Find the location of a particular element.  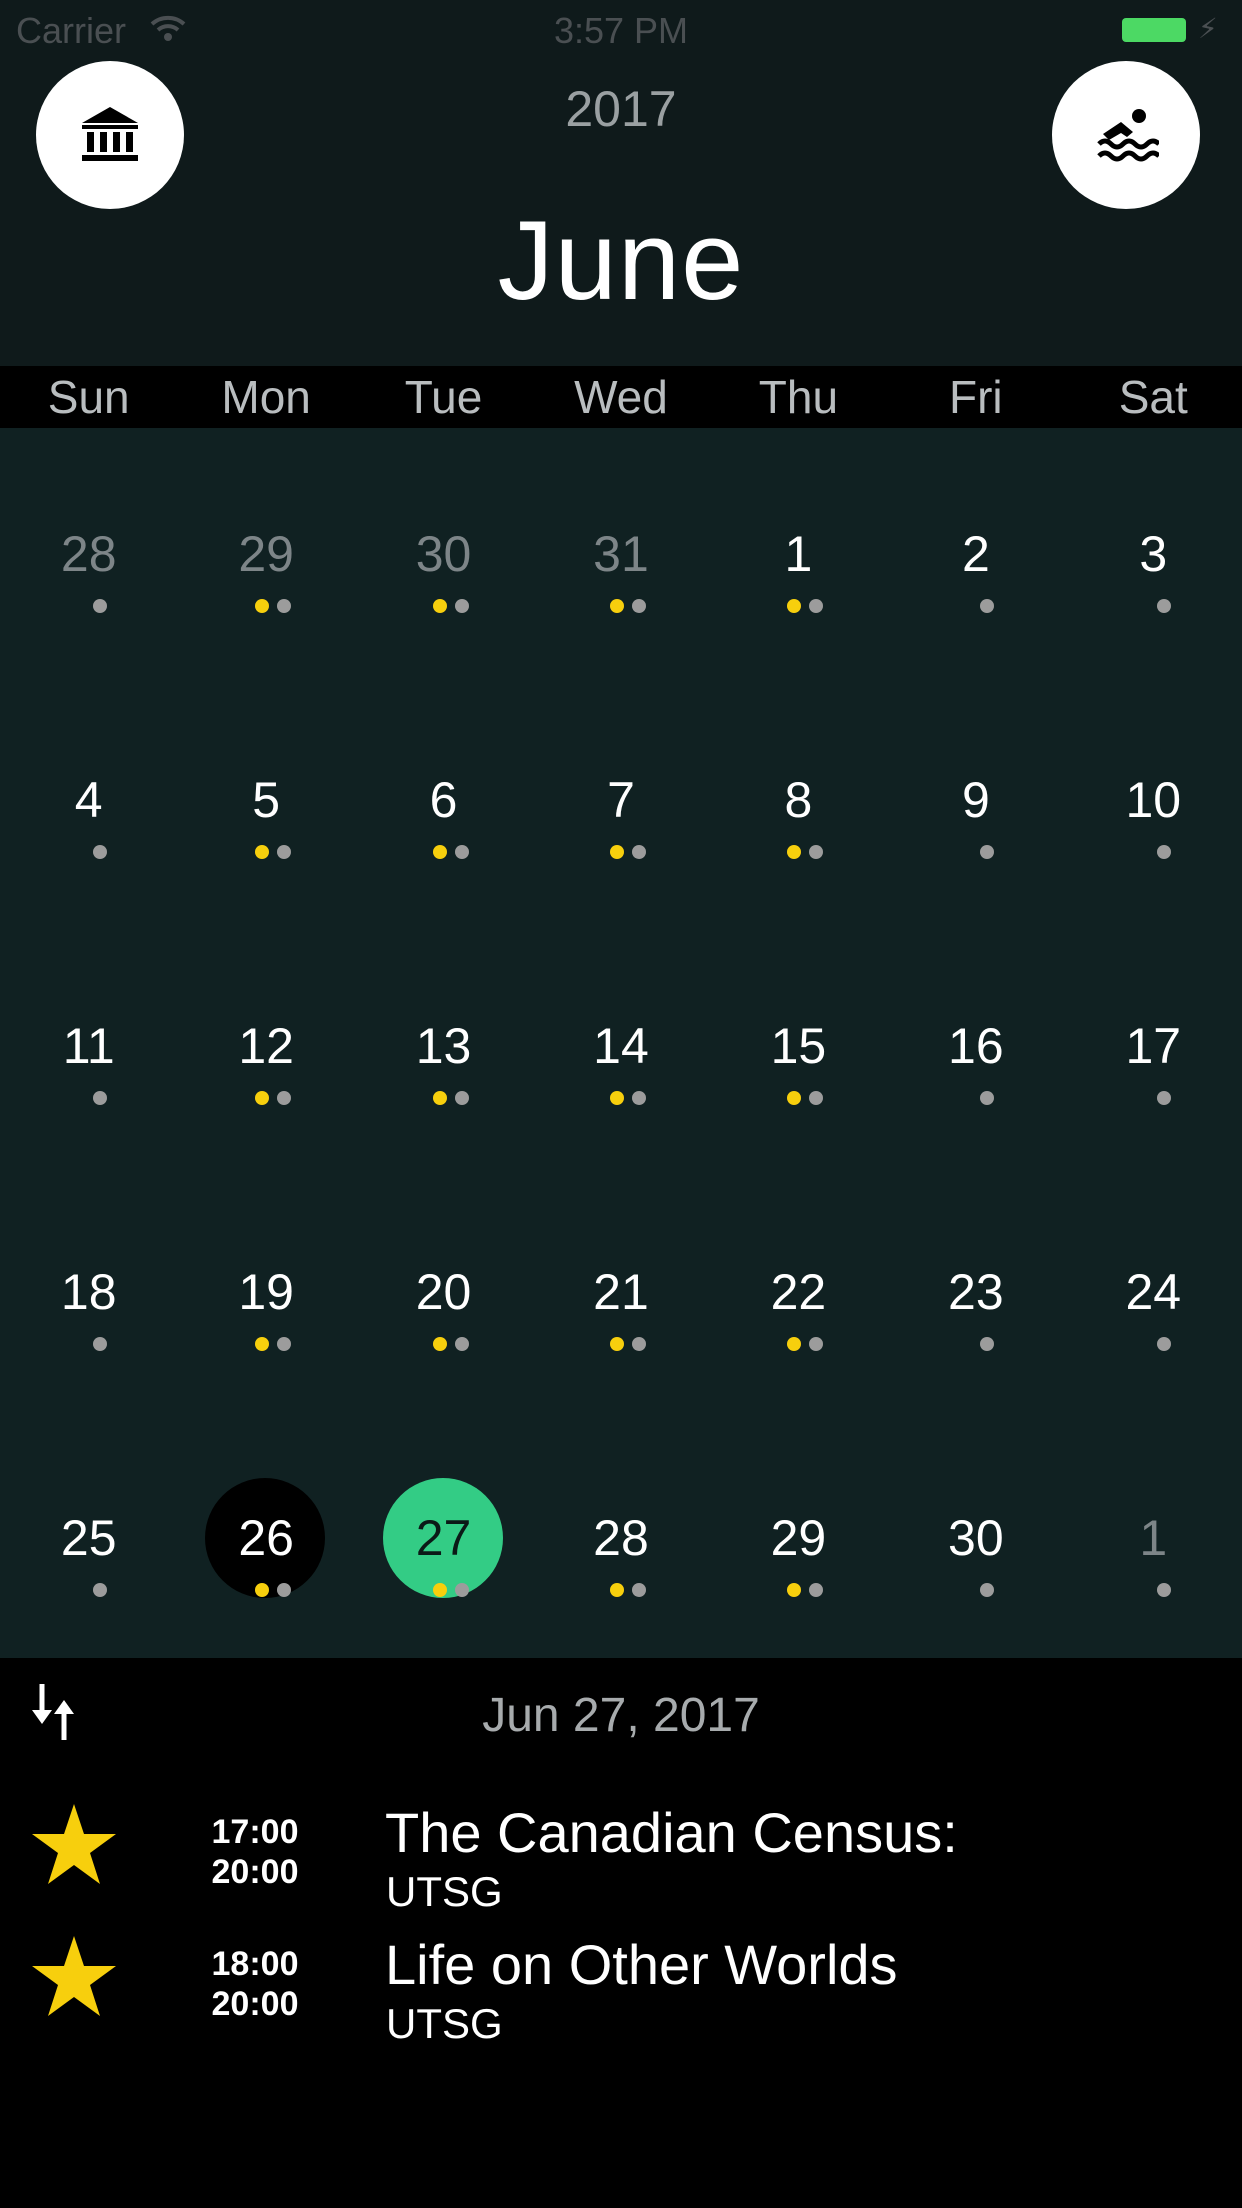

day-number: 6 is located at coordinates (443, 800).